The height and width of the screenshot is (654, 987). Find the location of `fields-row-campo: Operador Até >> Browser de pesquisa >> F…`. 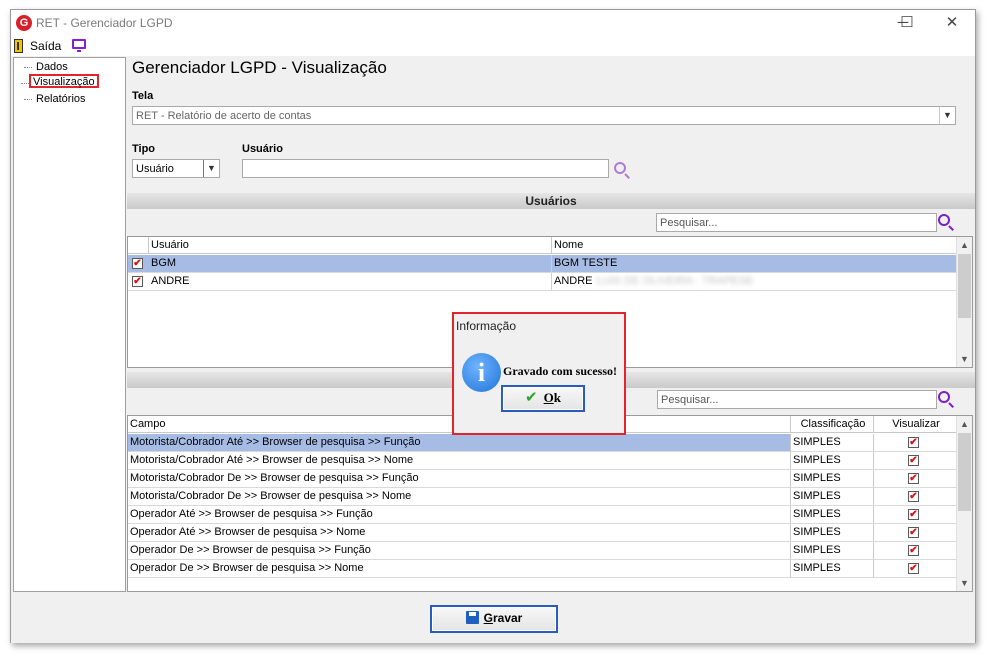

fields-row-campo: Operador Até >> Browser de pesquisa >> F… is located at coordinates (459, 514).